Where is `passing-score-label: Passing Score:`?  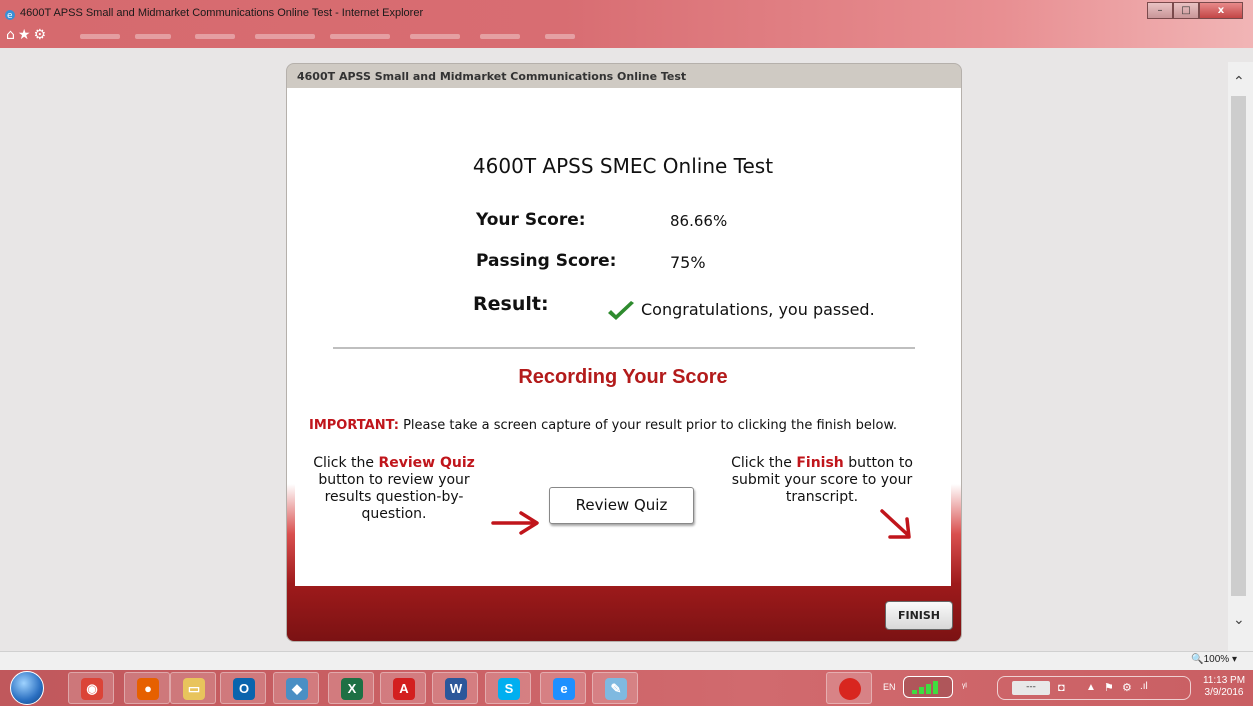 passing-score-label: Passing Score: is located at coordinates (546, 261).